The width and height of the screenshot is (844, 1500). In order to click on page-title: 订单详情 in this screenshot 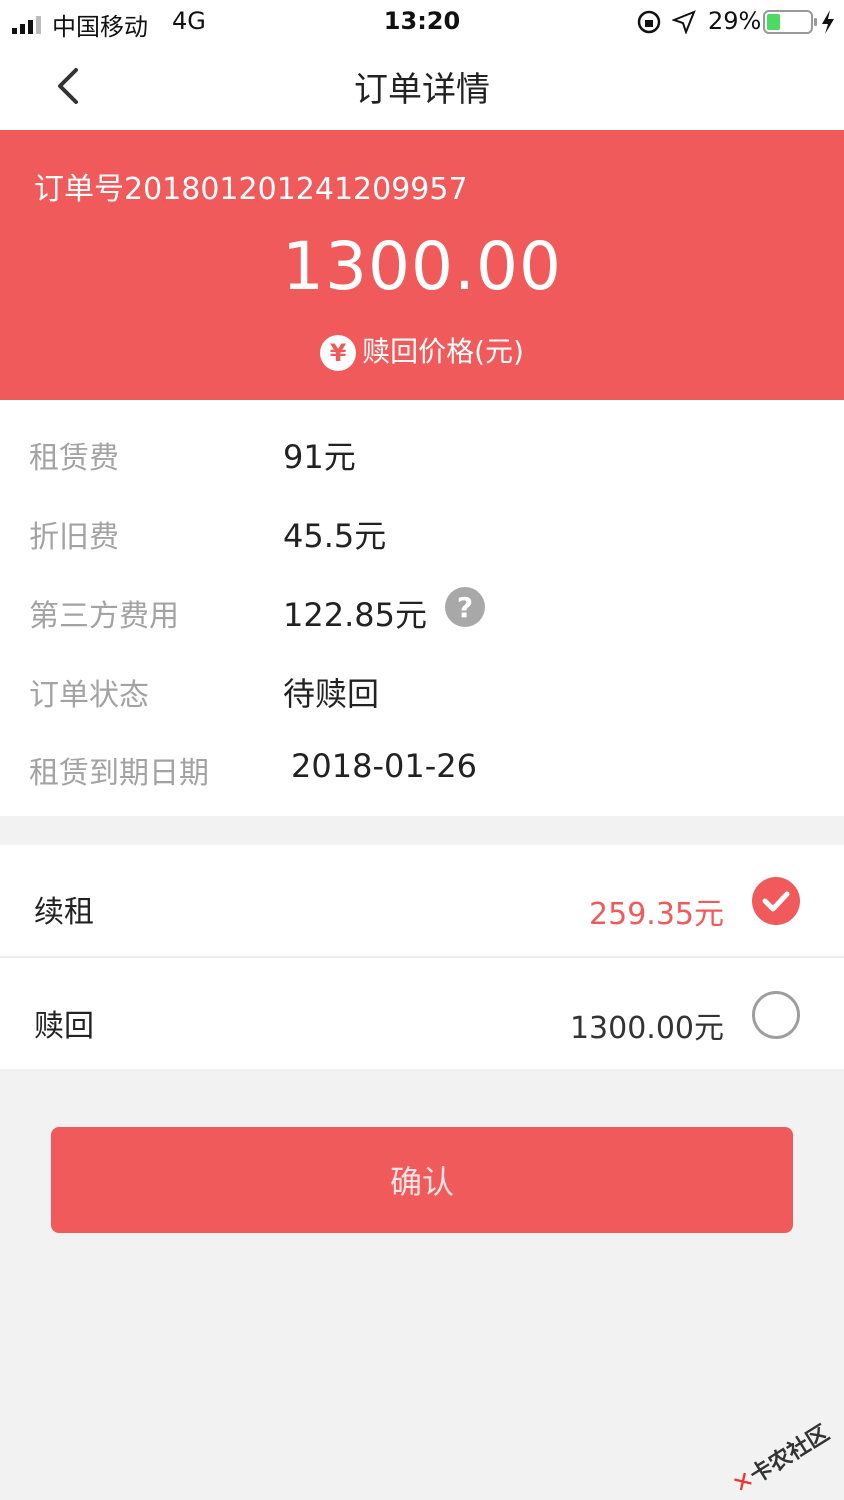, I will do `click(422, 90)`.